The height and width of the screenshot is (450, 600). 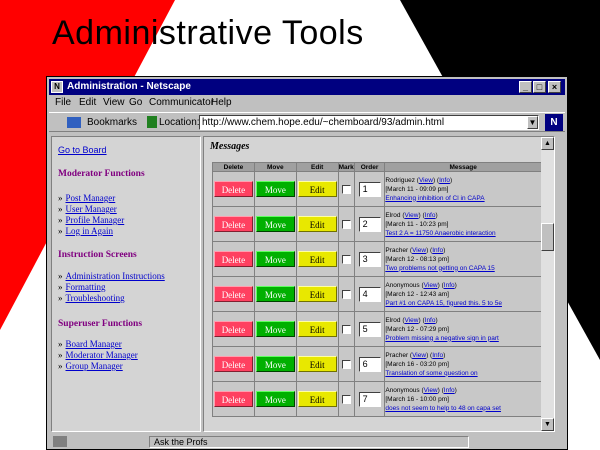 What do you see at coordinates (525, 87) in the screenshot?
I see `minimize-button: _` at bounding box center [525, 87].